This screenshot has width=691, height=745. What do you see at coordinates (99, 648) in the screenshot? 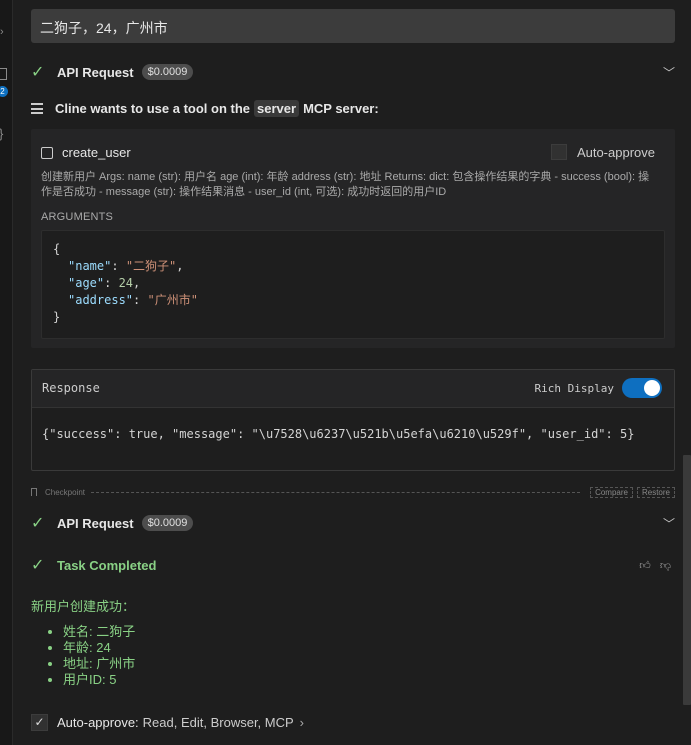
I see `list-item: 年龄: 24` at bounding box center [99, 648].